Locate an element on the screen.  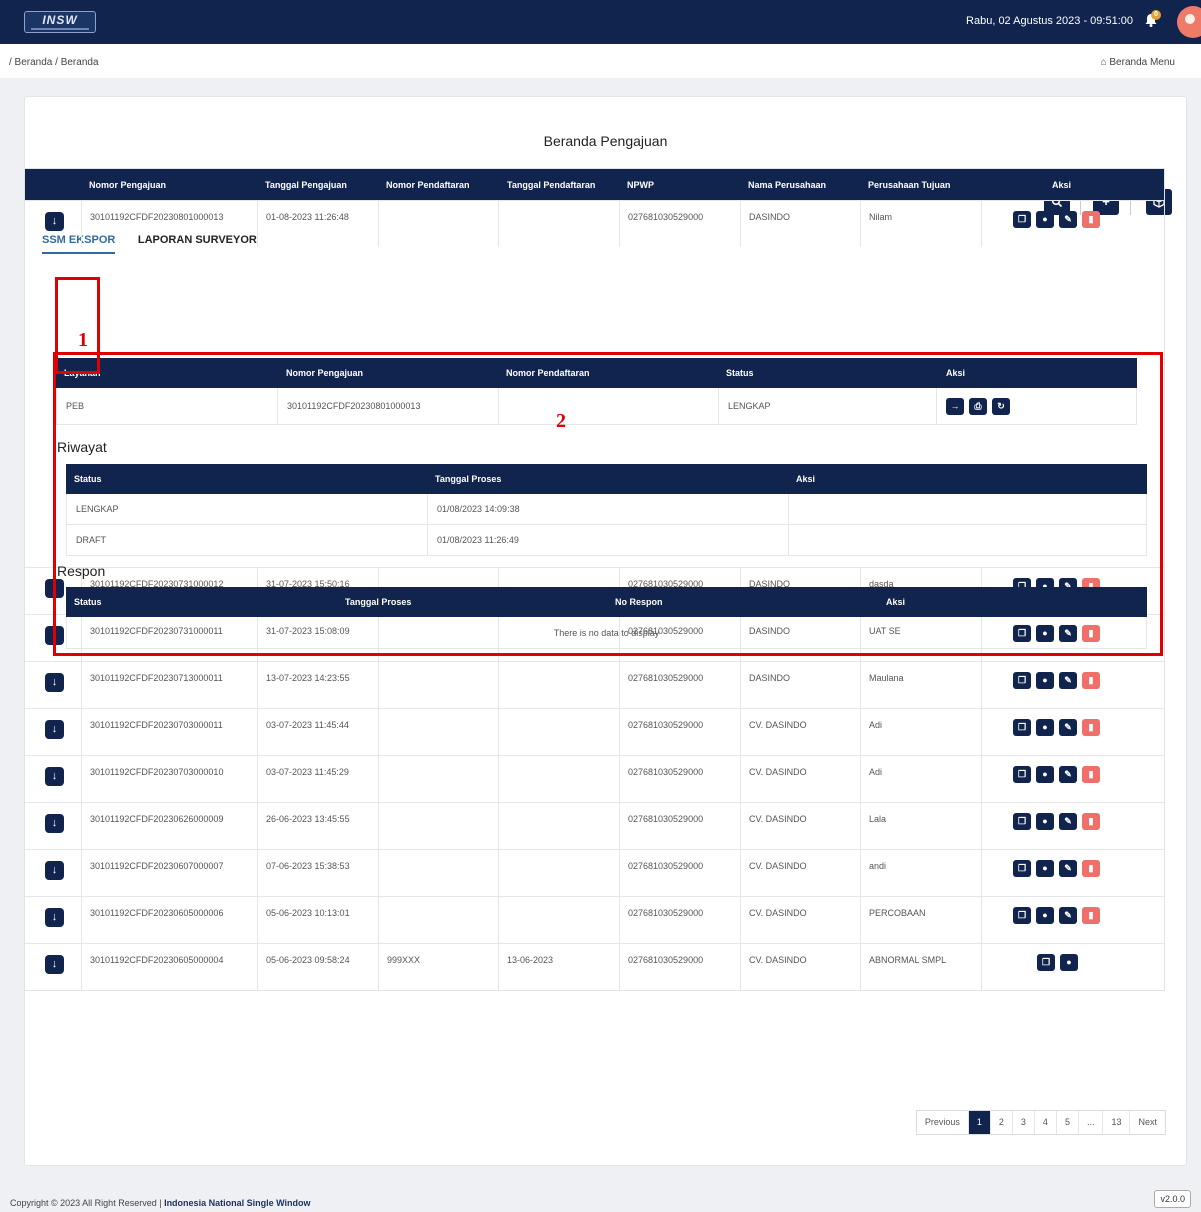
pagination-page: 2 is located at coordinates (1002, 1122).